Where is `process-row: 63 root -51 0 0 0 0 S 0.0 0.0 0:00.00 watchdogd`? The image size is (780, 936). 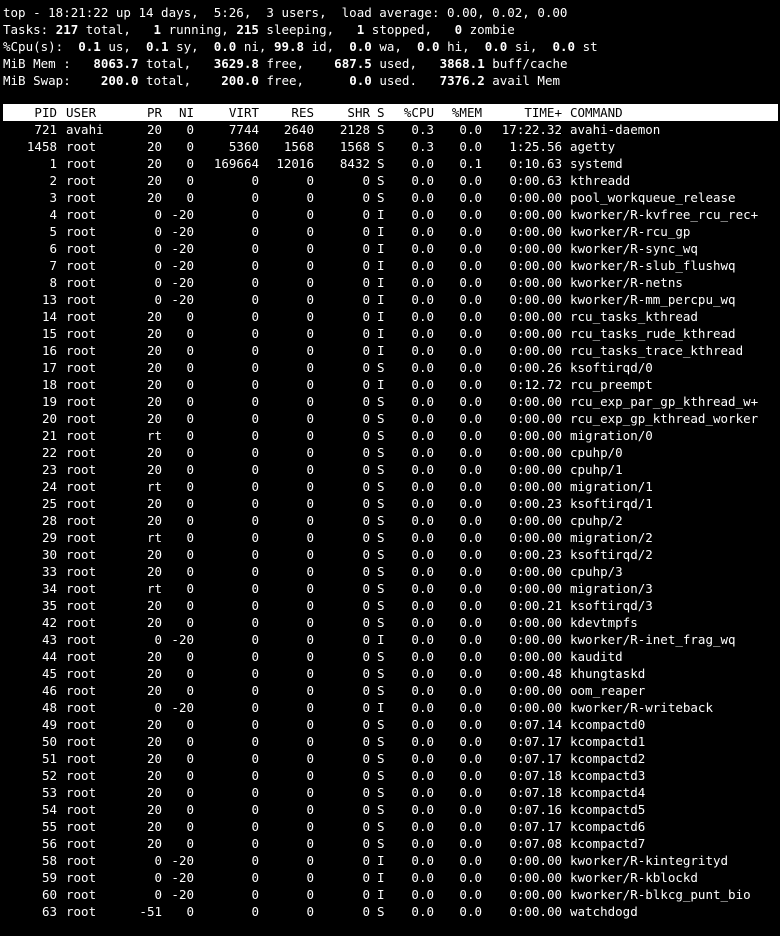
process-row: 63 root -51 0 0 0 0 S 0.0 0.0 0:00.00 watchdogd is located at coordinates (390, 911).